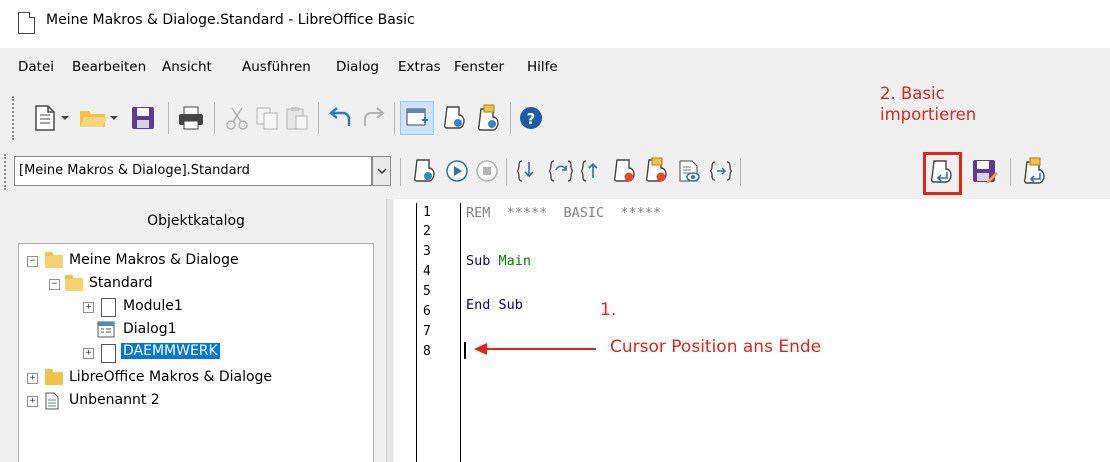 The height and width of the screenshot is (462, 1110). I want to click on tree-item-label: LibreOffice Makros & Dialoge, so click(171, 377).